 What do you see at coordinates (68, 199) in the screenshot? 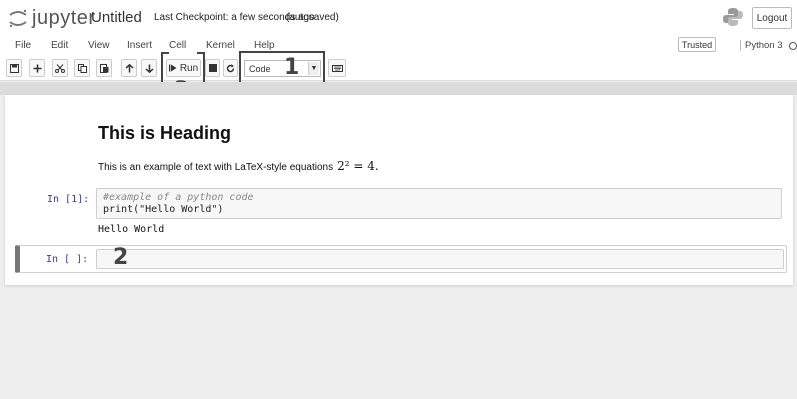
I see `cell-prompt: In [1]:` at bounding box center [68, 199].